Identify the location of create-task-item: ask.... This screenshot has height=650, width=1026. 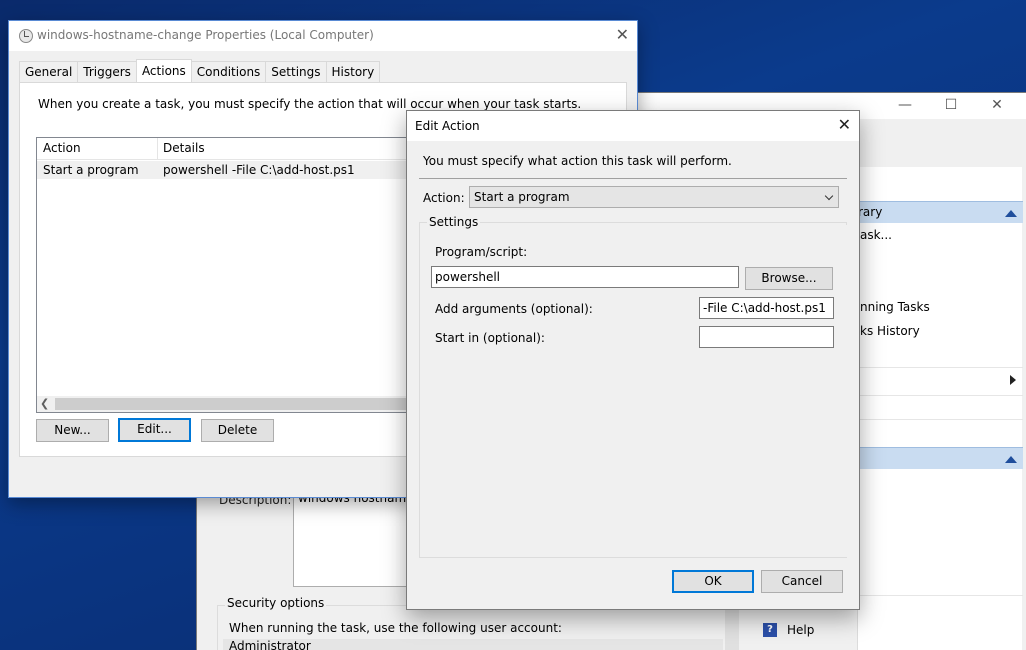
(940, 235).